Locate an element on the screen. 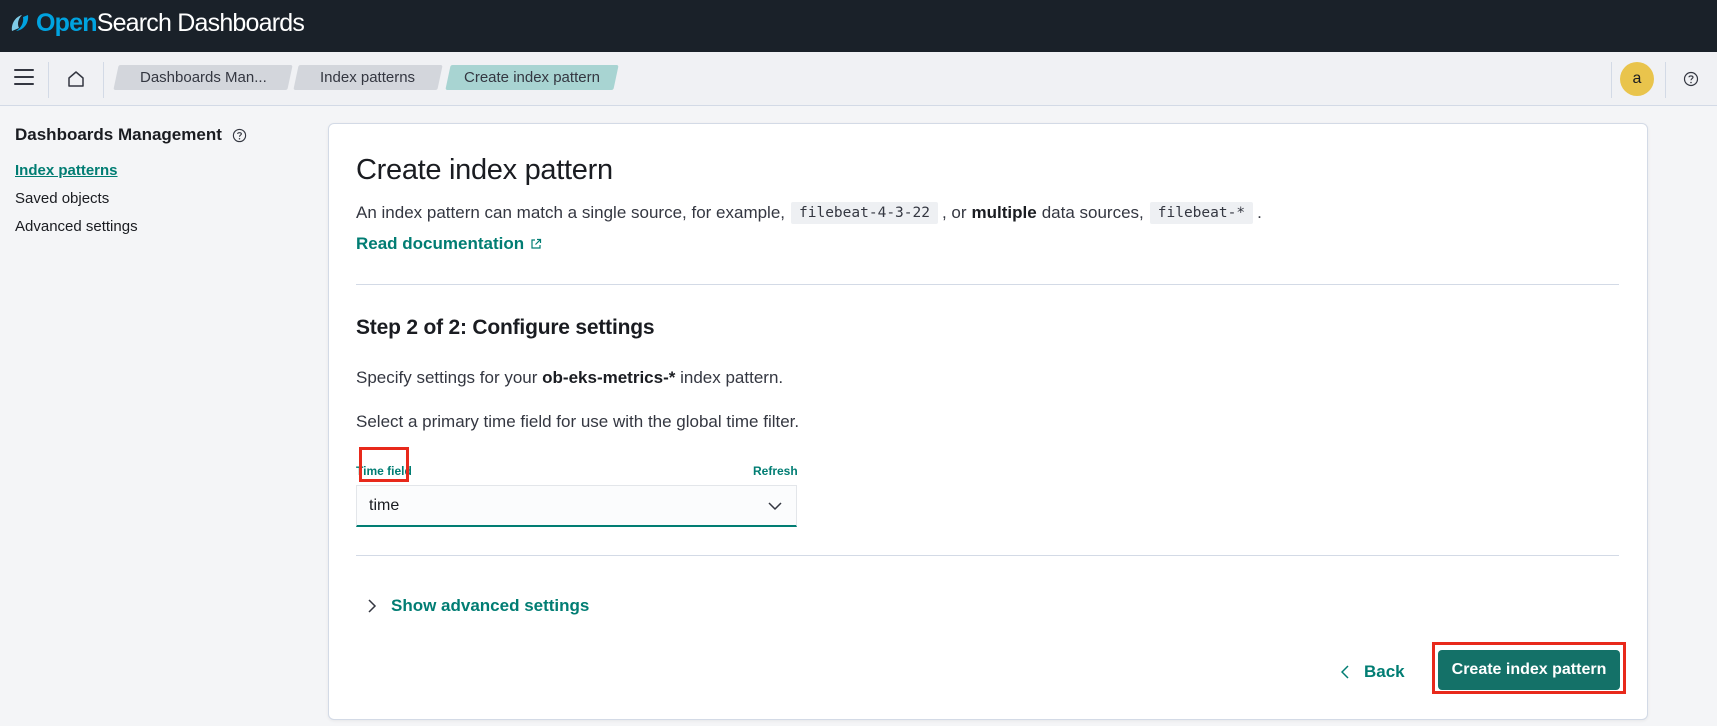  sidebar-item-index-patterns: Index patterns is located at coordinates (66, 170).